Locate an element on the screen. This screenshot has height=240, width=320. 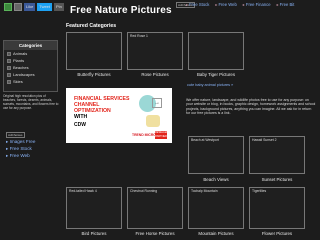
ad-partner-badge: RESELLER PARTNER is located at coordinates (162, 135).